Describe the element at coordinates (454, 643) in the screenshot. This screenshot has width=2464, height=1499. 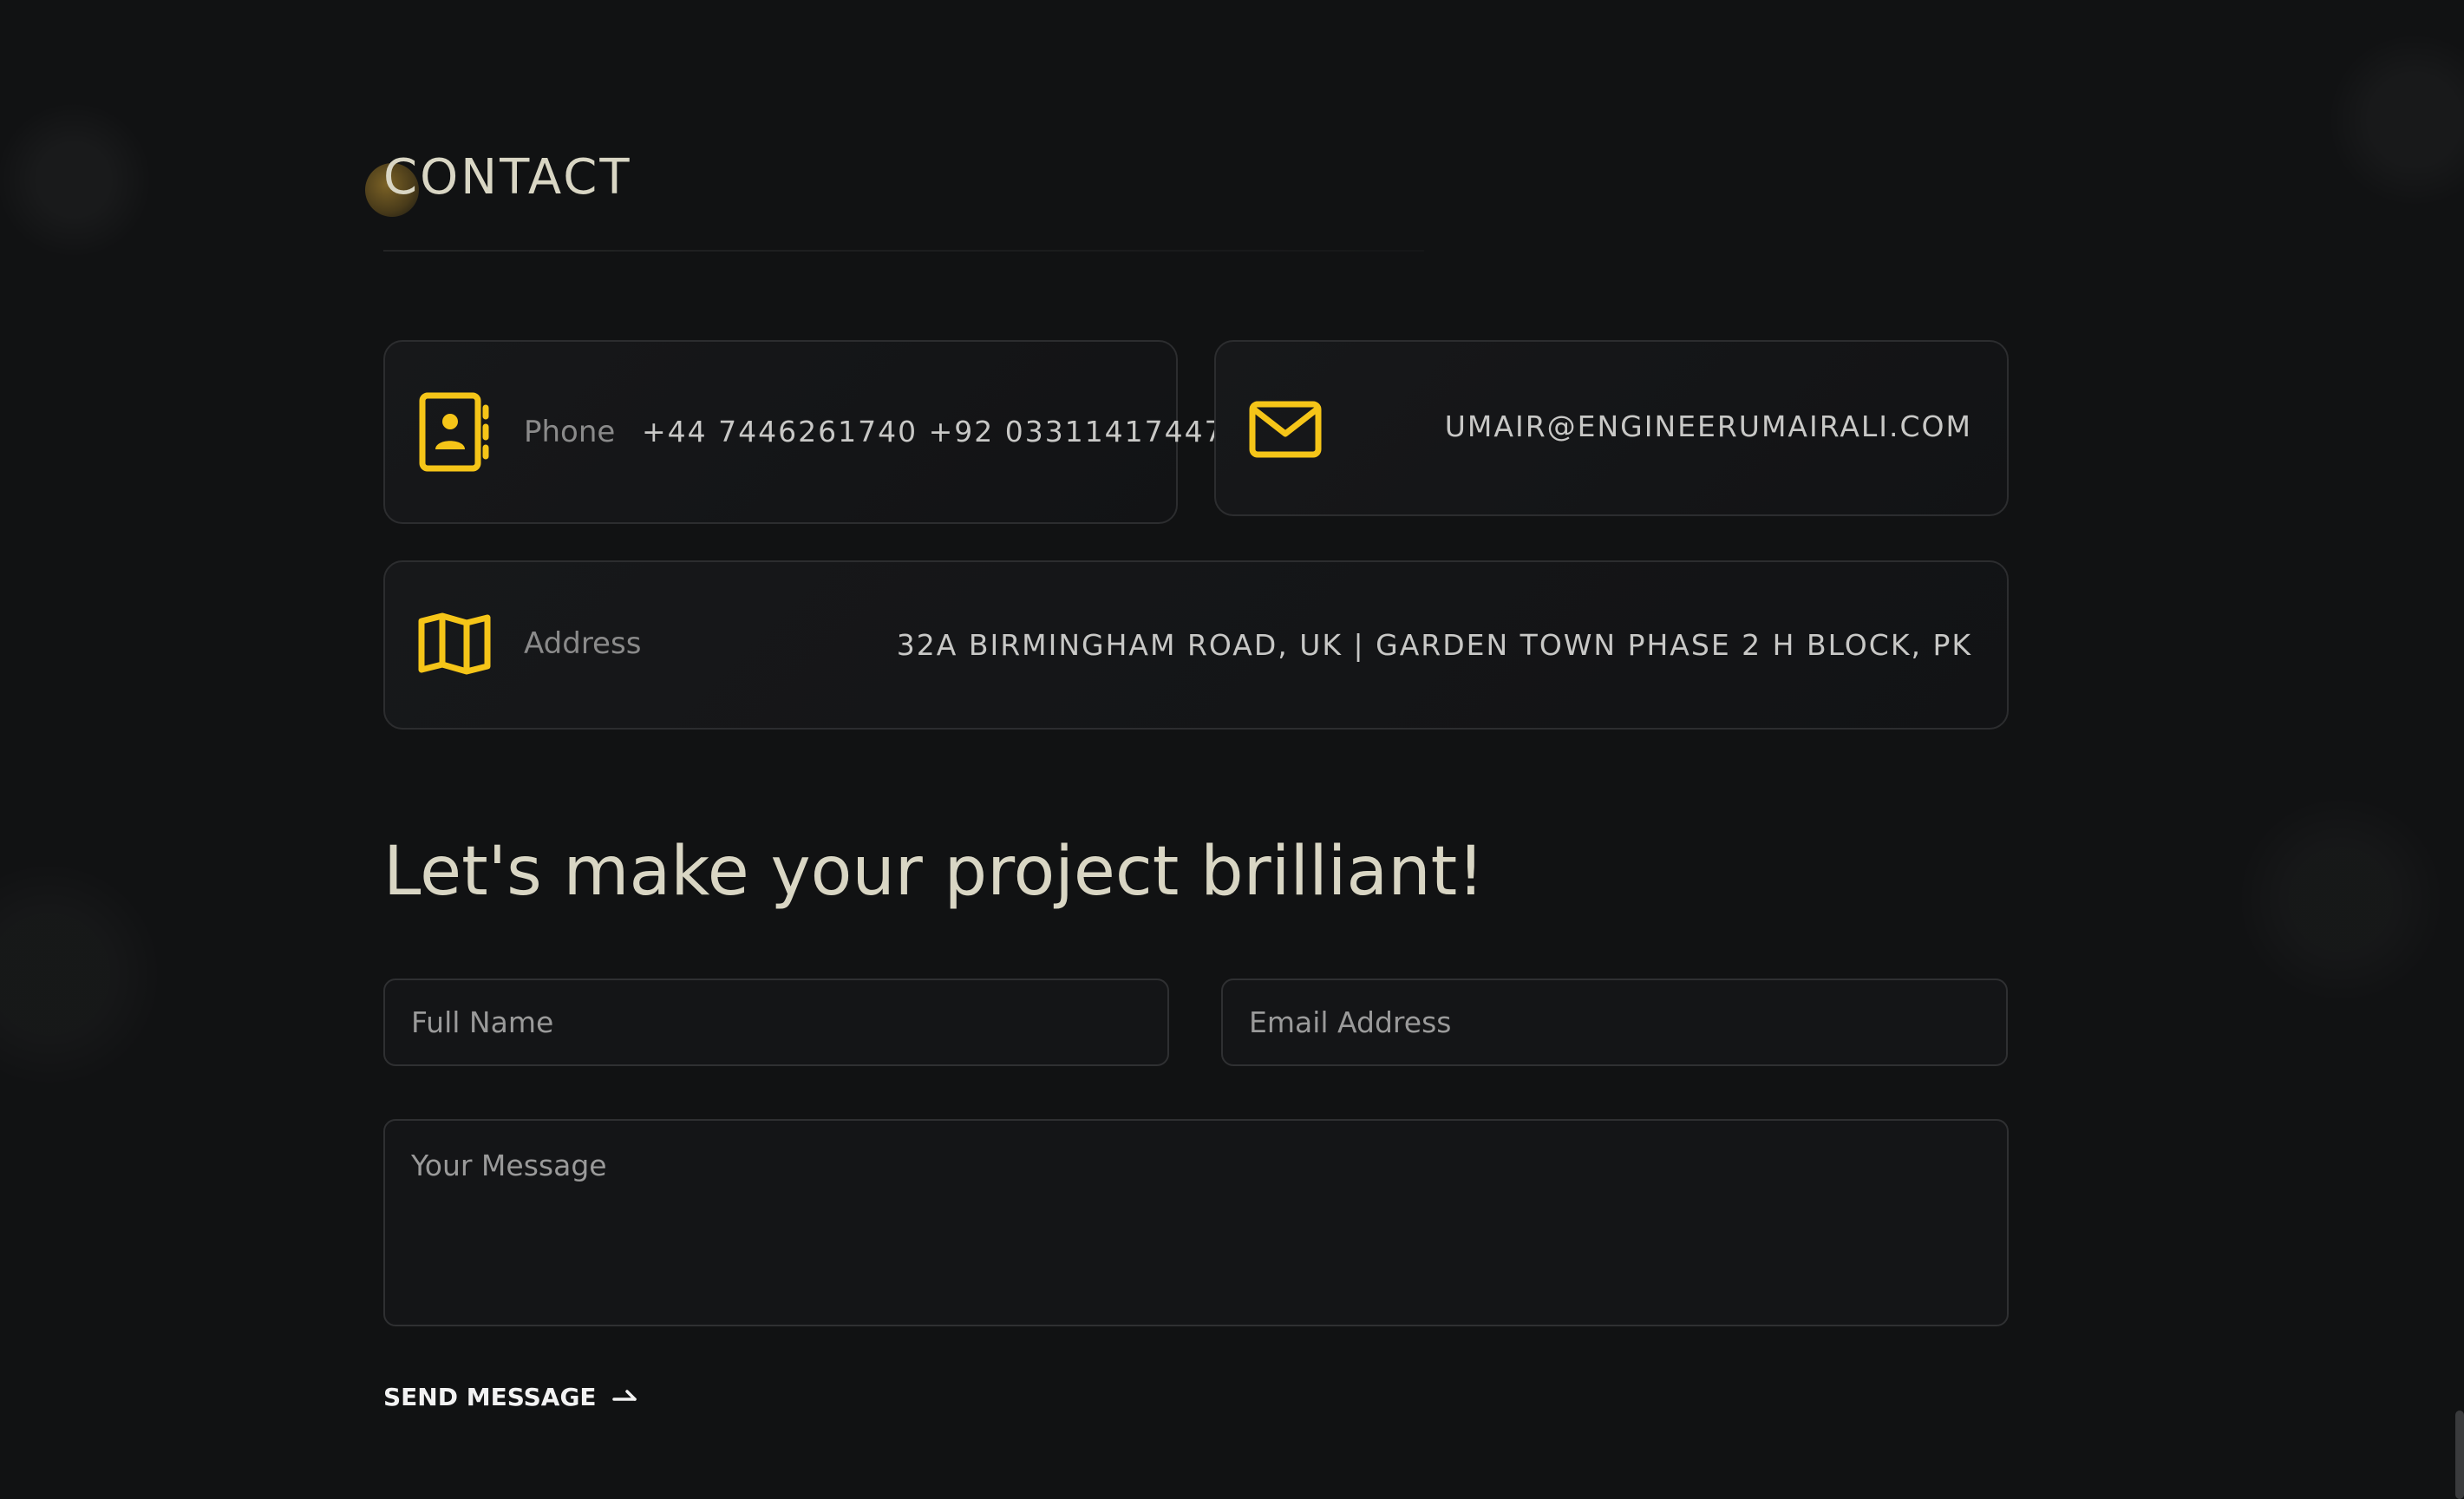
I see `map-icon` at that location.